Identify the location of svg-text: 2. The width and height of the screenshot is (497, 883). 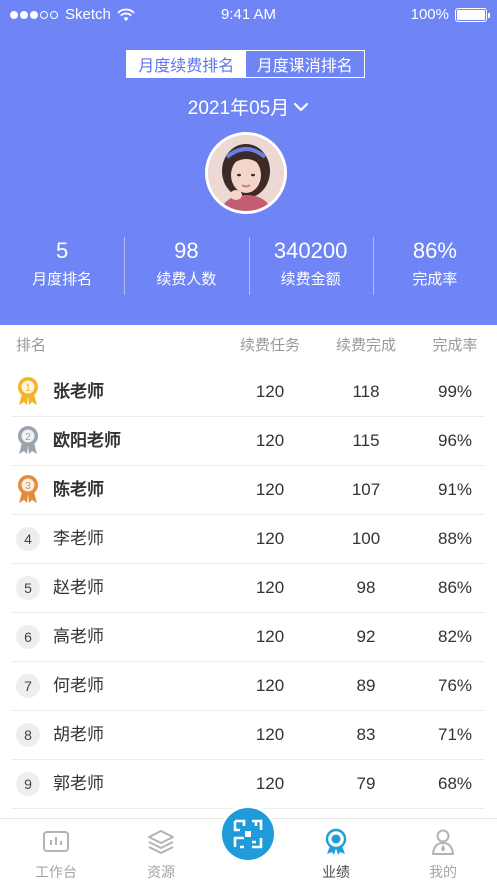
(28, 437).